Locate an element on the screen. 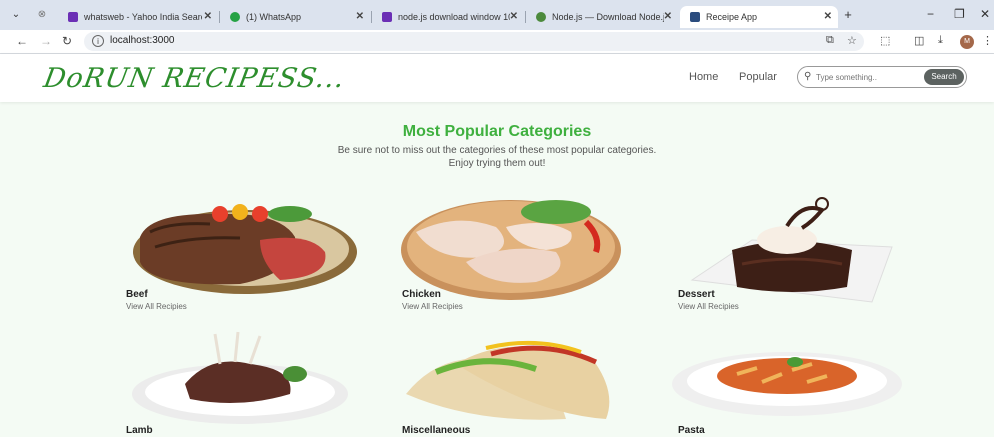  search-input is located at coordinates (868, 77).